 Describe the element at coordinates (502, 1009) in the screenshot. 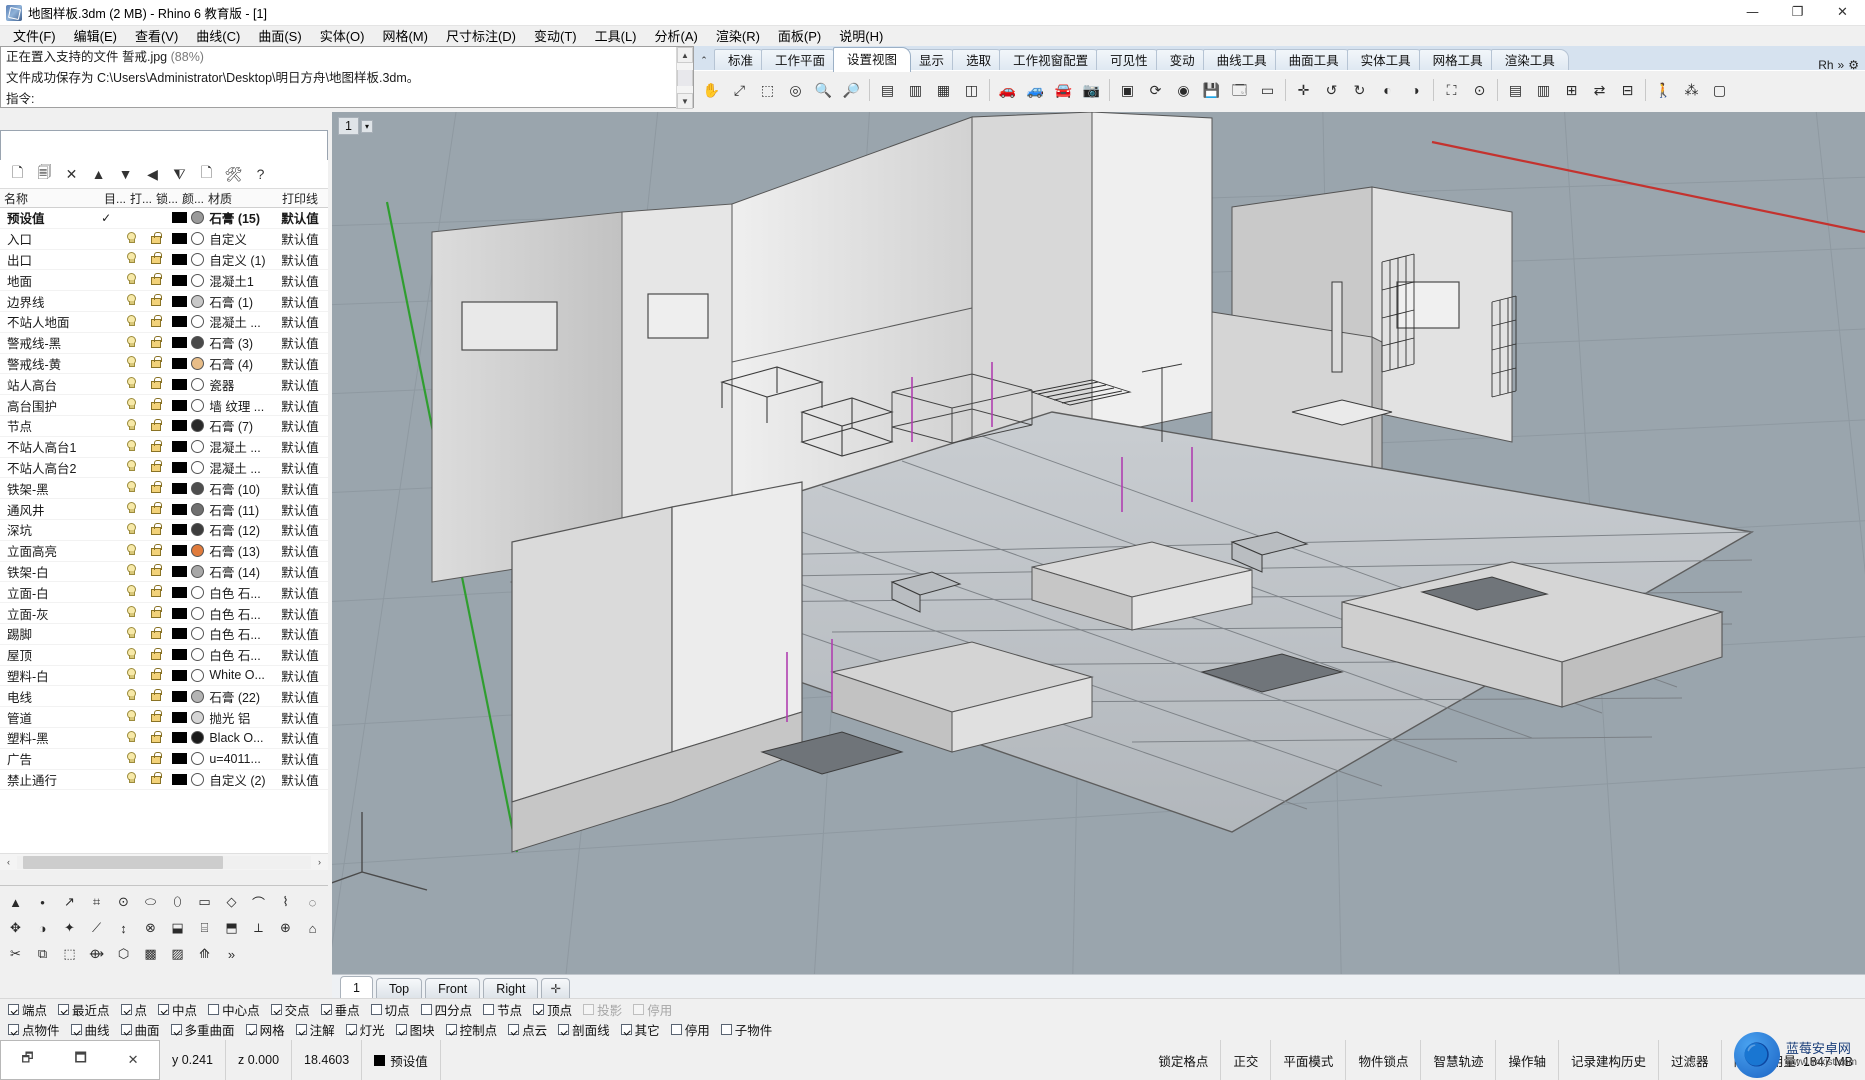

I see `checkbox-节点: 节点` at that location.